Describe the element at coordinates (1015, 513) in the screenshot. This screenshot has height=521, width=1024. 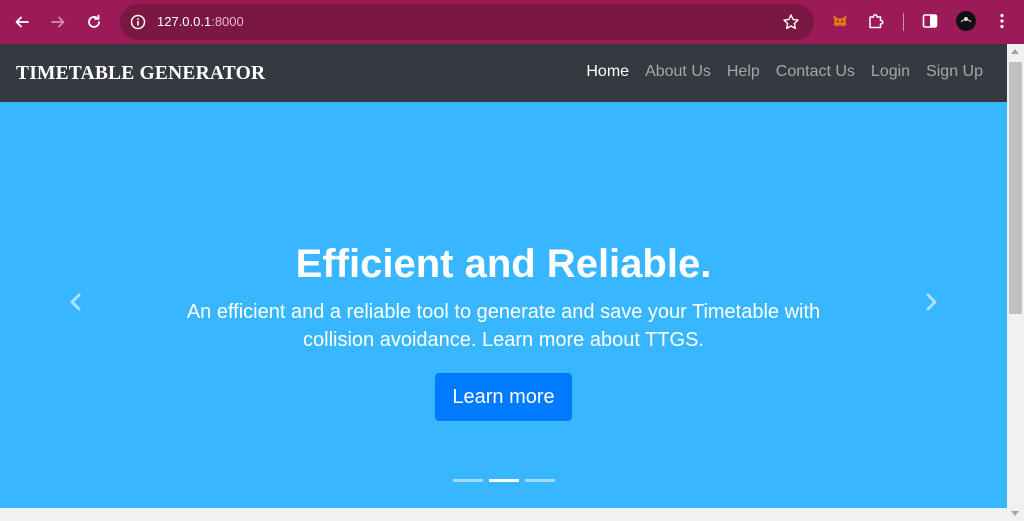
I see `scroll-down-arrow-icon` at that location.